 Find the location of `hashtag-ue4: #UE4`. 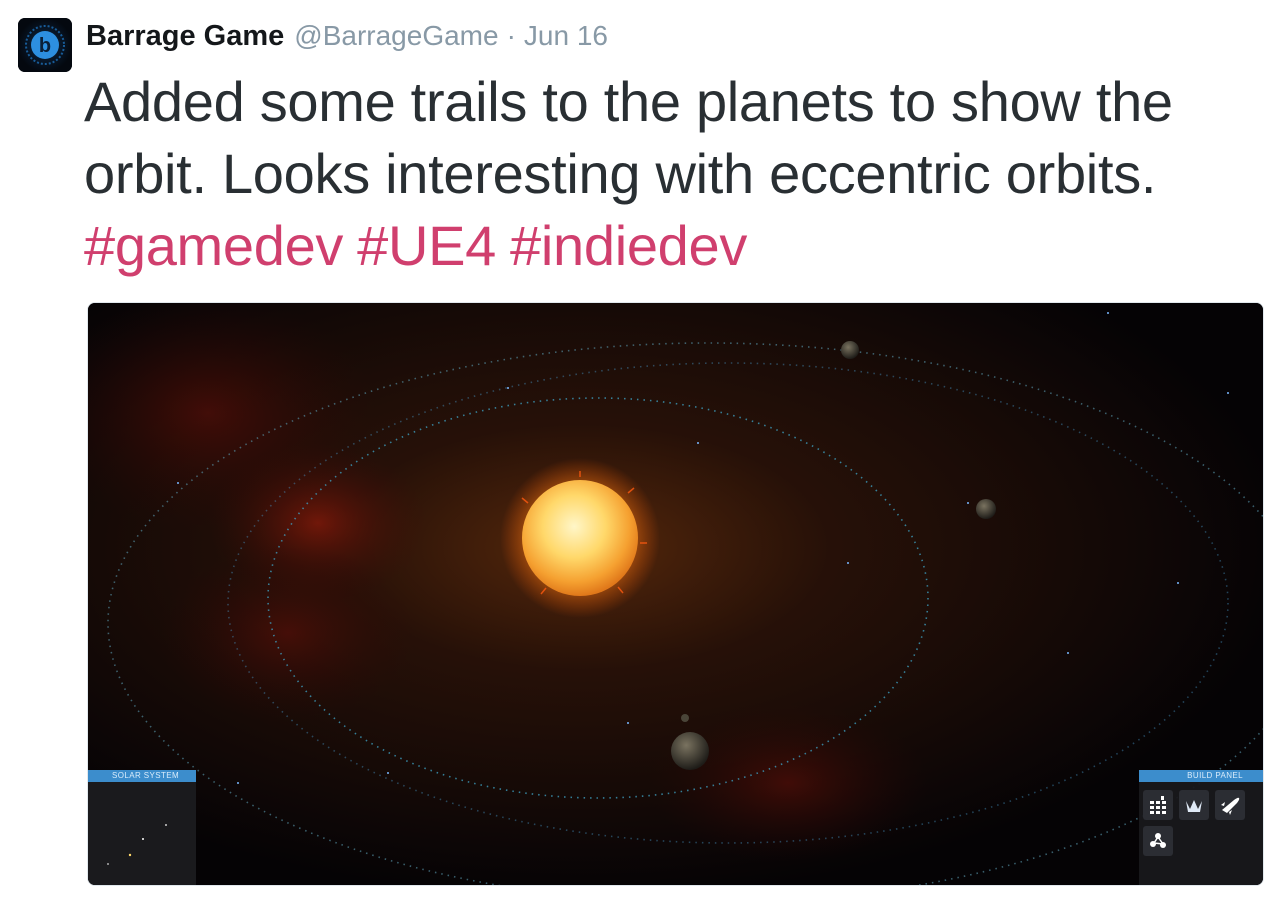

hashtag-ue4: #UE4 is located at coordinates (426, 245).